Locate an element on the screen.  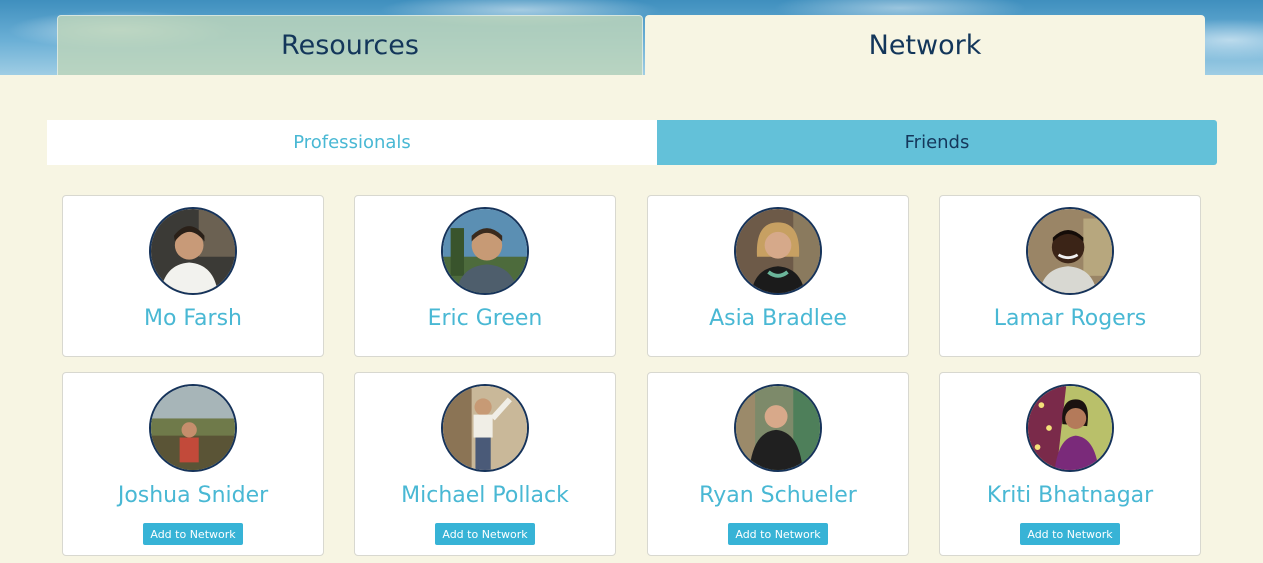
tab-network: Network is located at coordinates (925, 45).